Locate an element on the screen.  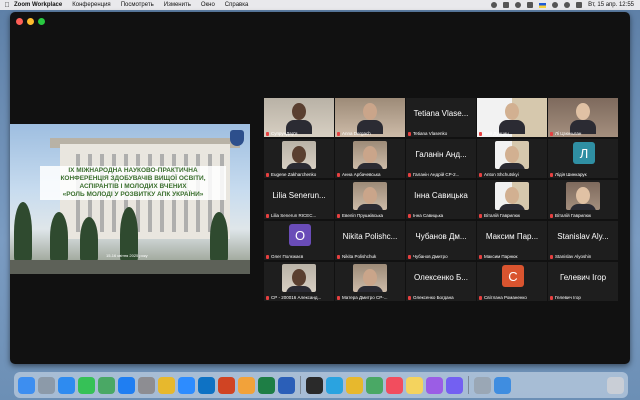
finder-icon is located at coordinates (26, 385).